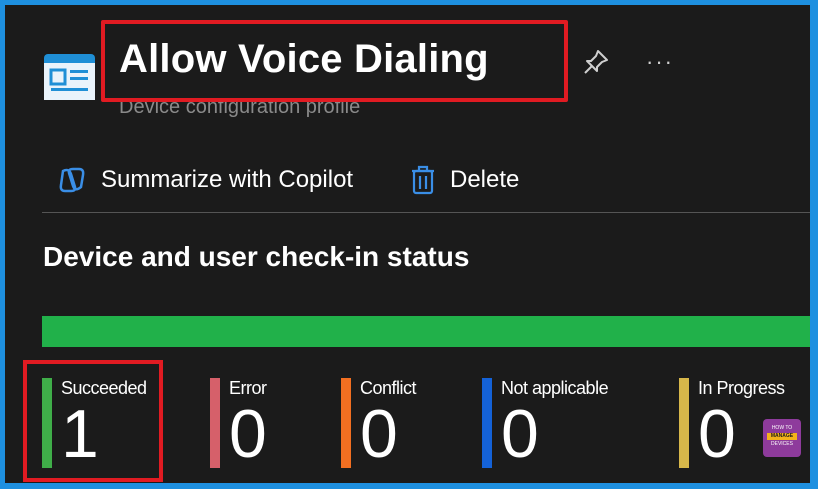 This screenshot has width=818, height=489. I want to click on title-highlight-box, so click(334, 61).